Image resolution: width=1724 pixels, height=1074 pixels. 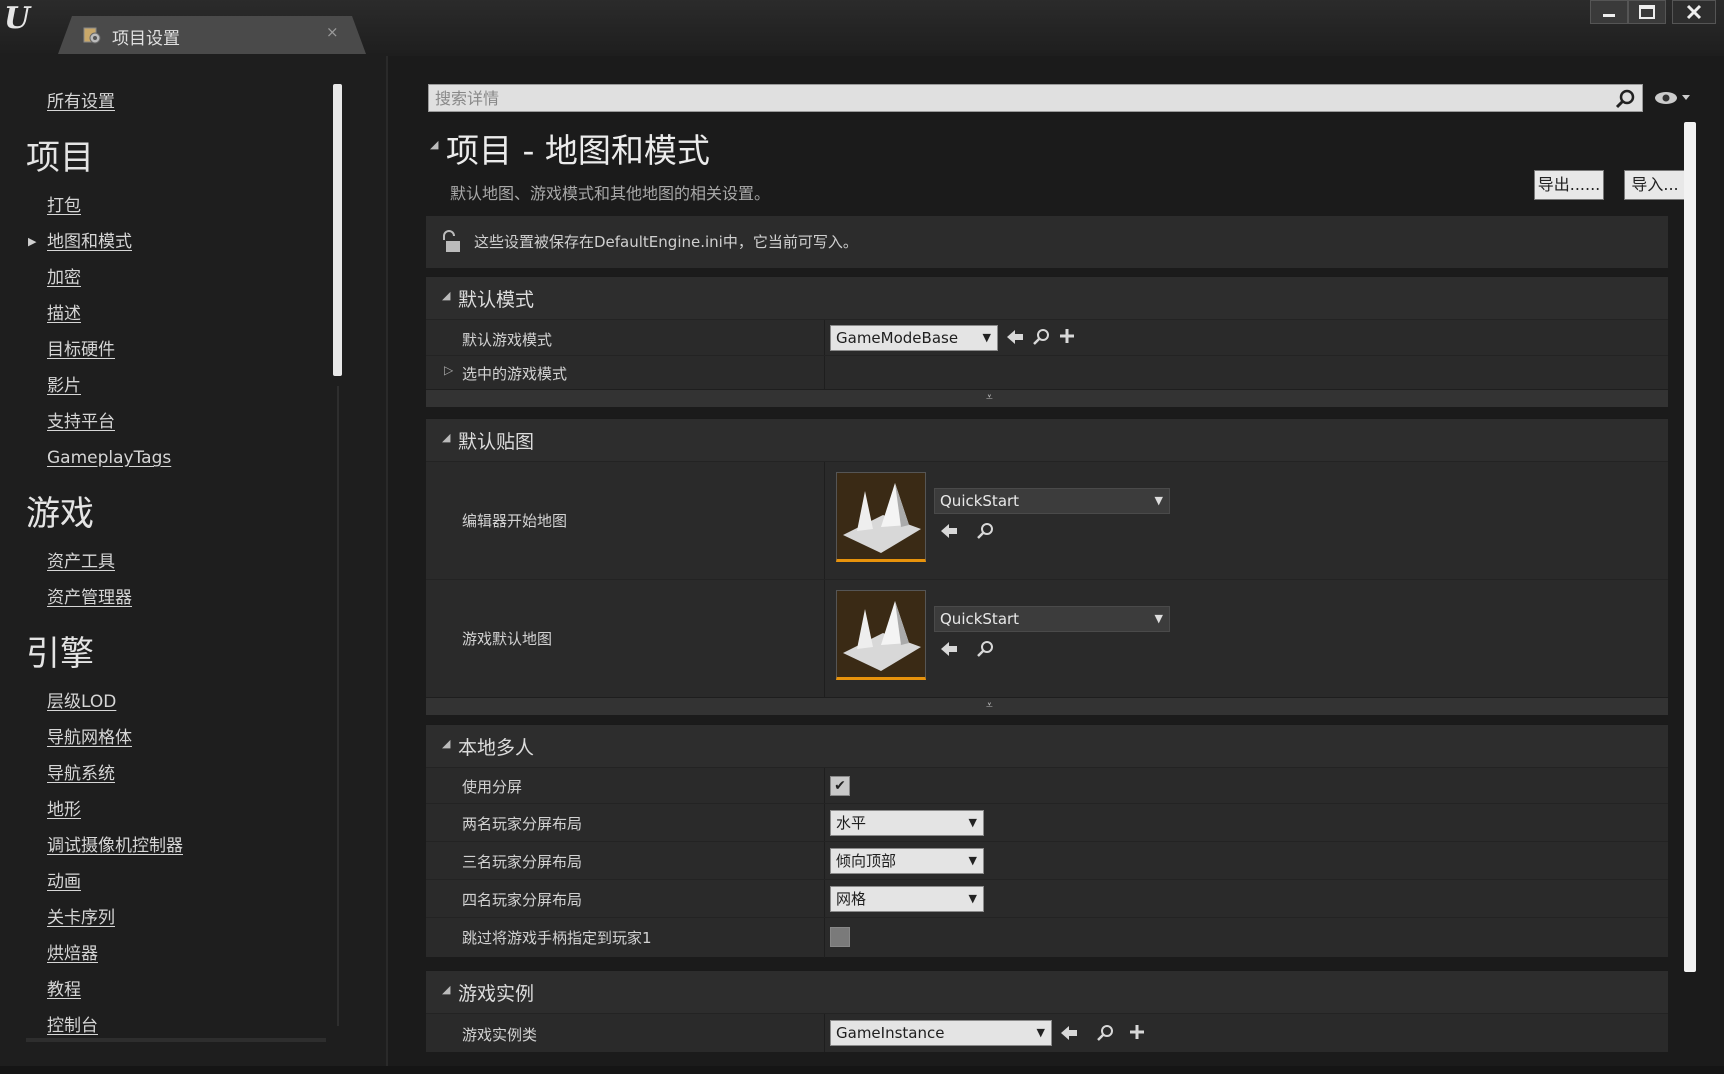 I want to click on property-label: 默认游戏模式, so click(x=507, y=340).